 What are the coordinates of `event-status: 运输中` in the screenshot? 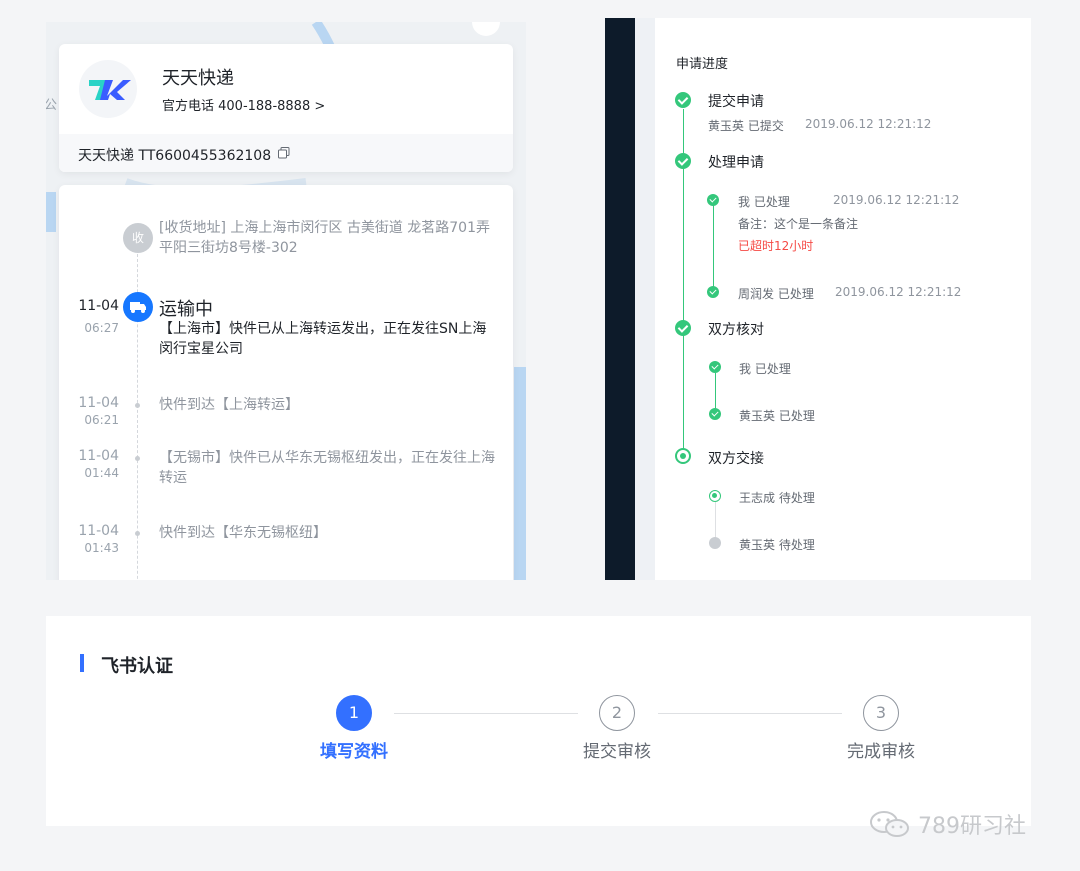 It's located at (186, 309).